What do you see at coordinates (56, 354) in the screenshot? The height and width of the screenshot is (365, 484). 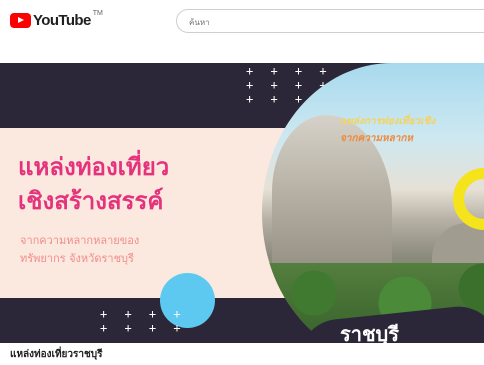 I see `video-title: แหล่งท่องเที่ยวราชบุรี` at bounding box center [56, 354].